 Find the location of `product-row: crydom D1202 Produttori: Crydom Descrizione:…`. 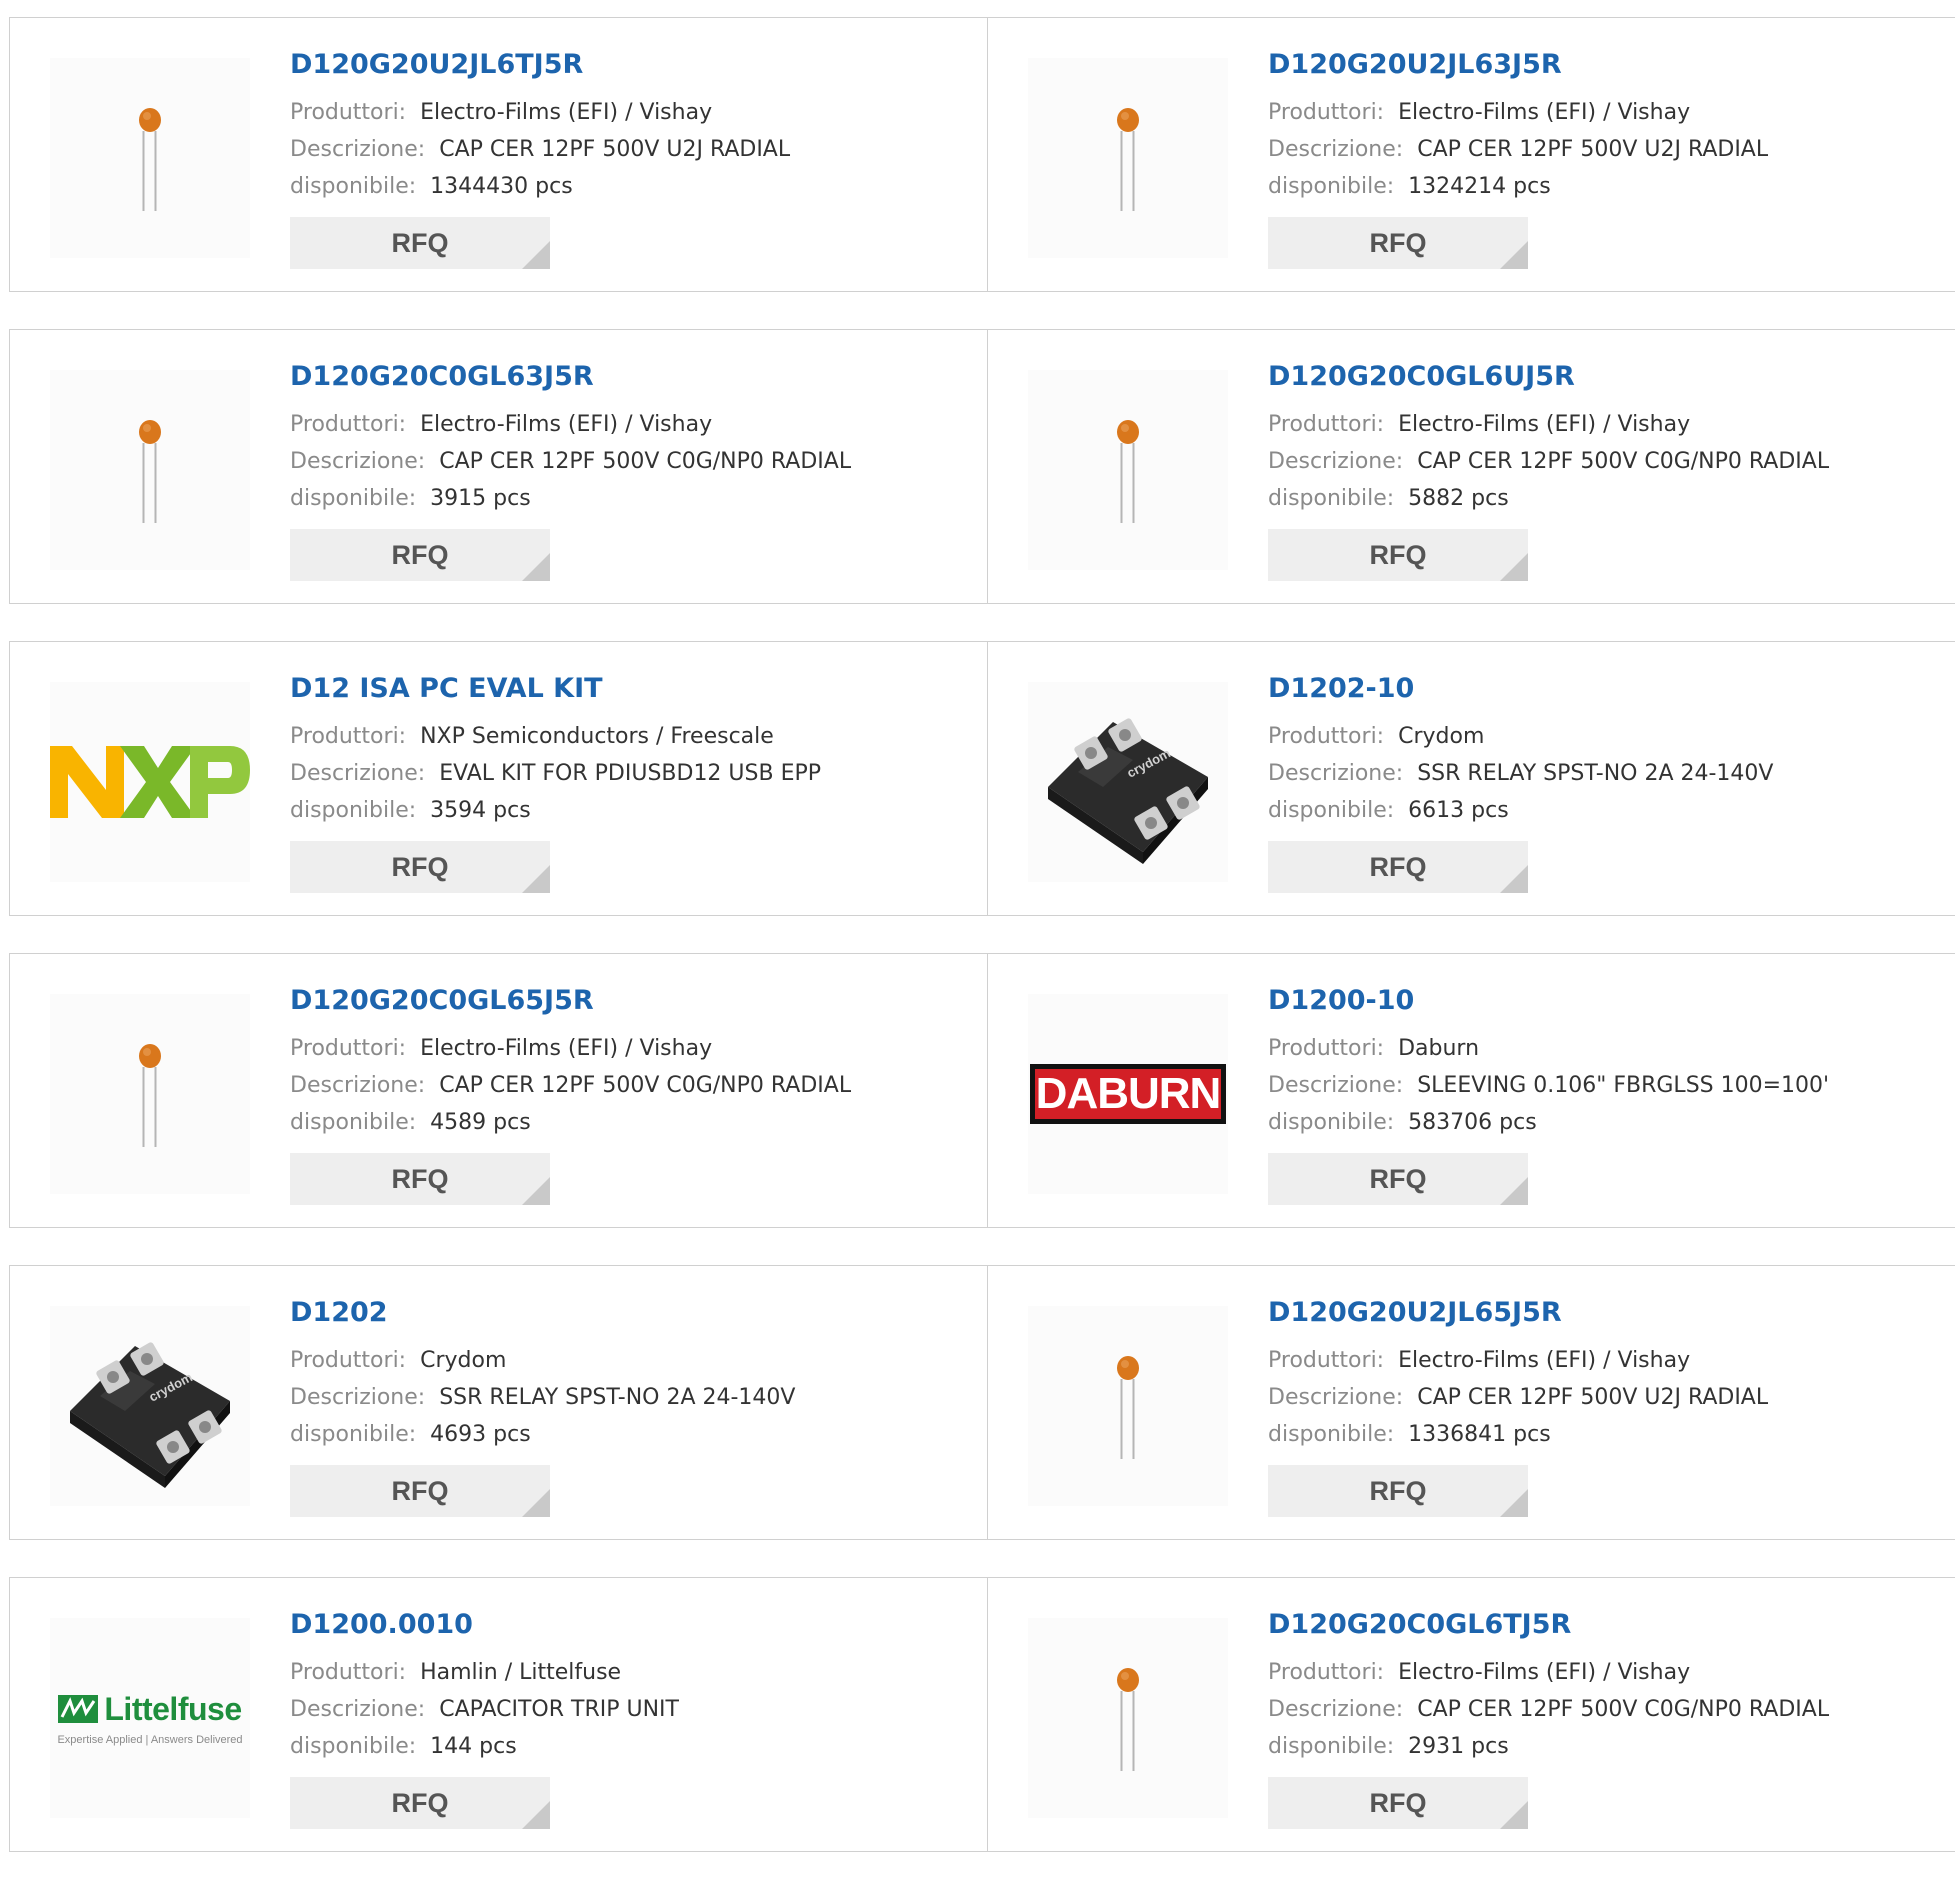

product-row: crydom D1202 Produttori: Crydom Descrizione:… is located at coordinates (982, 1402).